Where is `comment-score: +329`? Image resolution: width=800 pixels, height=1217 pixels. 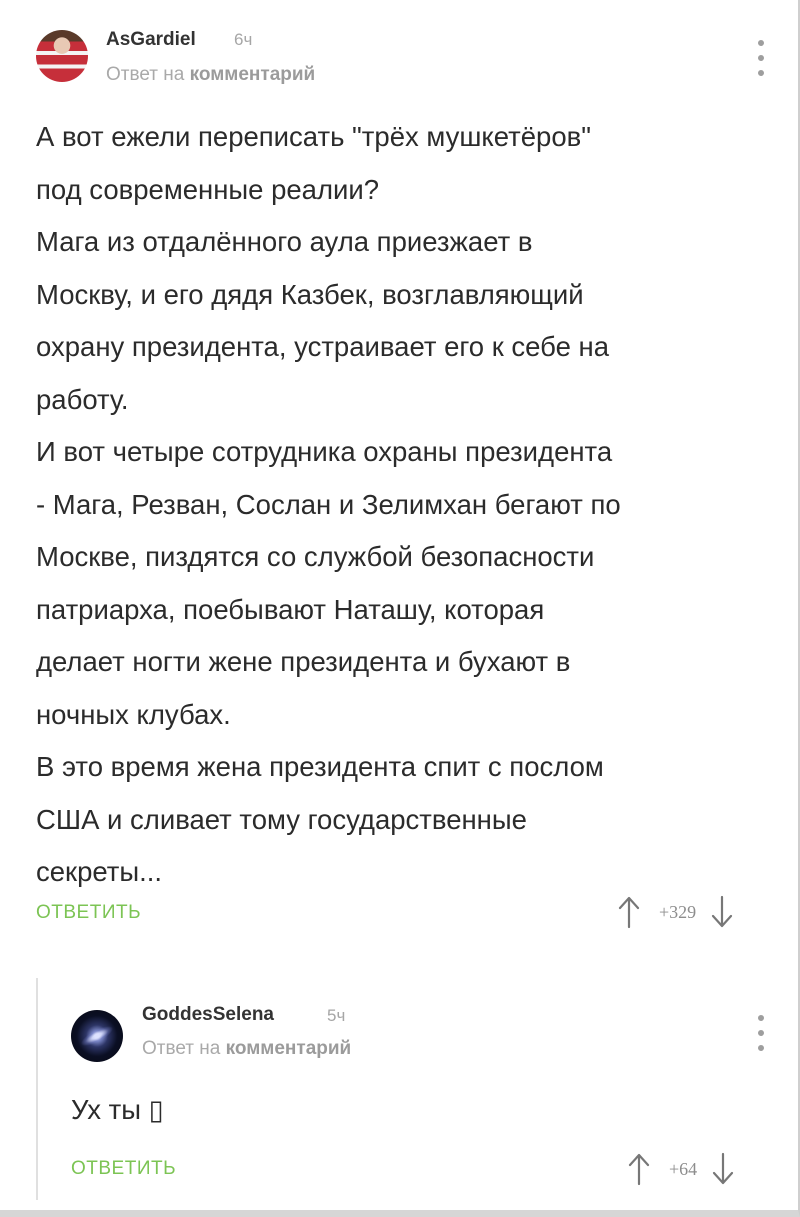 comment-score: +329 is located at coordinates (678, 911).